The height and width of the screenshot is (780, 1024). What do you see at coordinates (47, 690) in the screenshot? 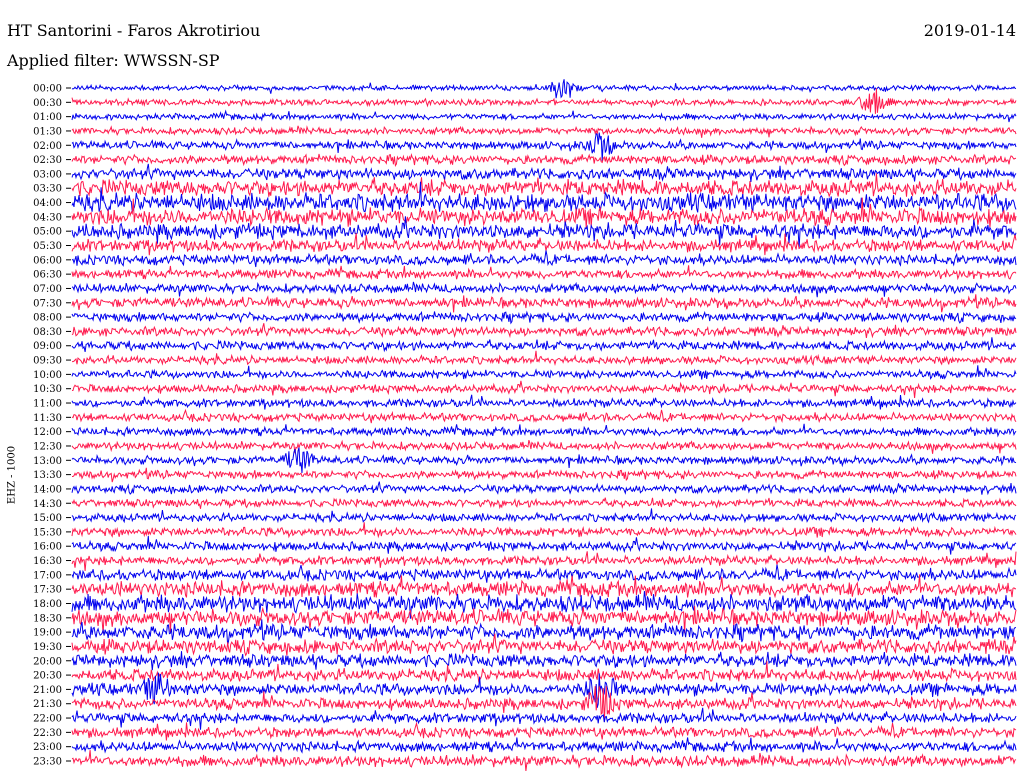
I see `time-tick-label: 21:00` at bounding box center [47, 690].